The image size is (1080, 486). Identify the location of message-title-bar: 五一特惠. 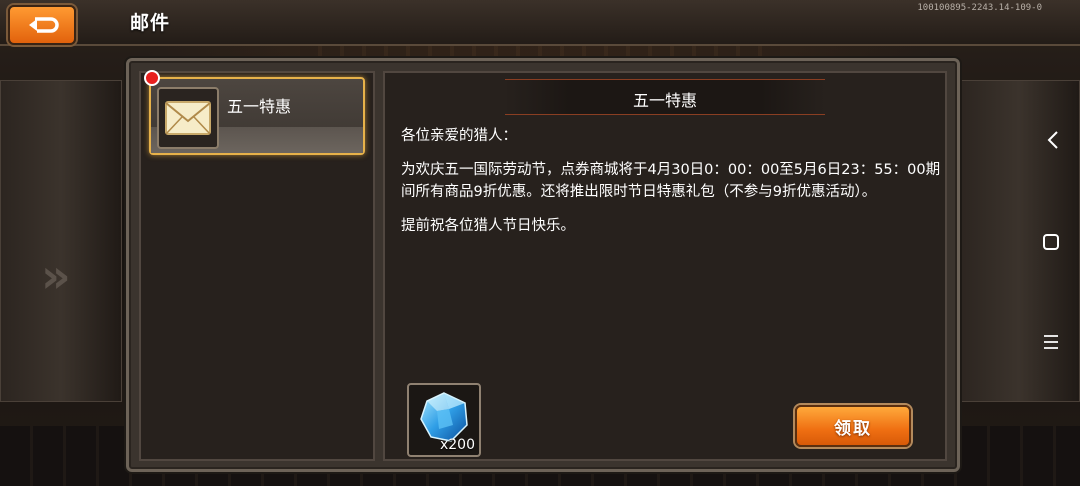
(665, 97).